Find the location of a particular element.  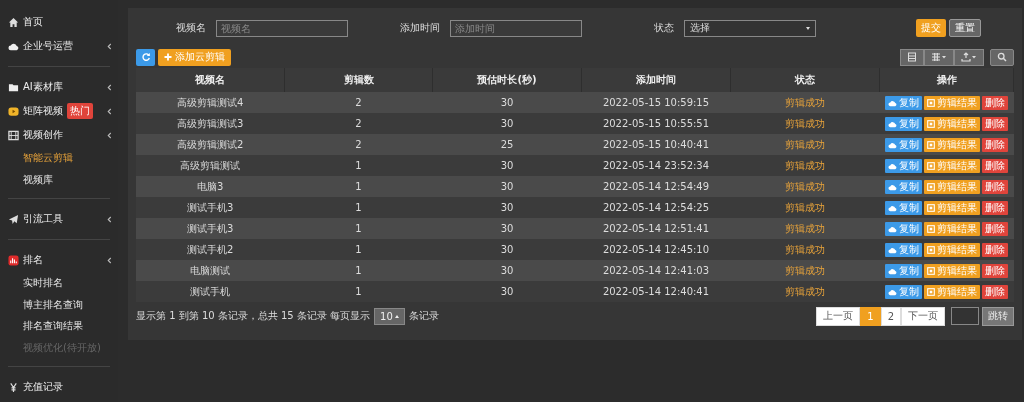

plane-icon is located at coordinates (13, 219).